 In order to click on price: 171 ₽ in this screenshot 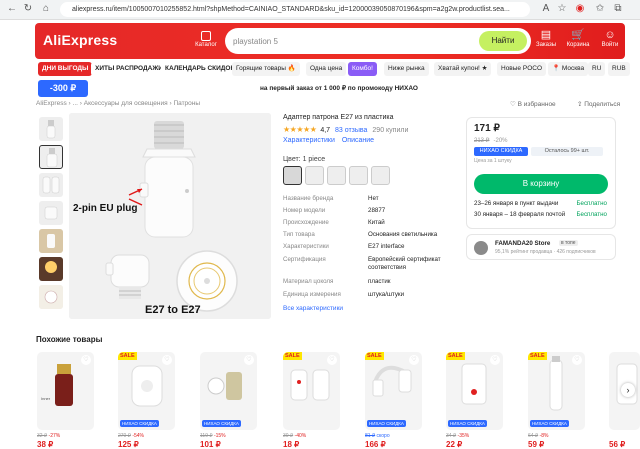, I will do `click(487, 128)`.